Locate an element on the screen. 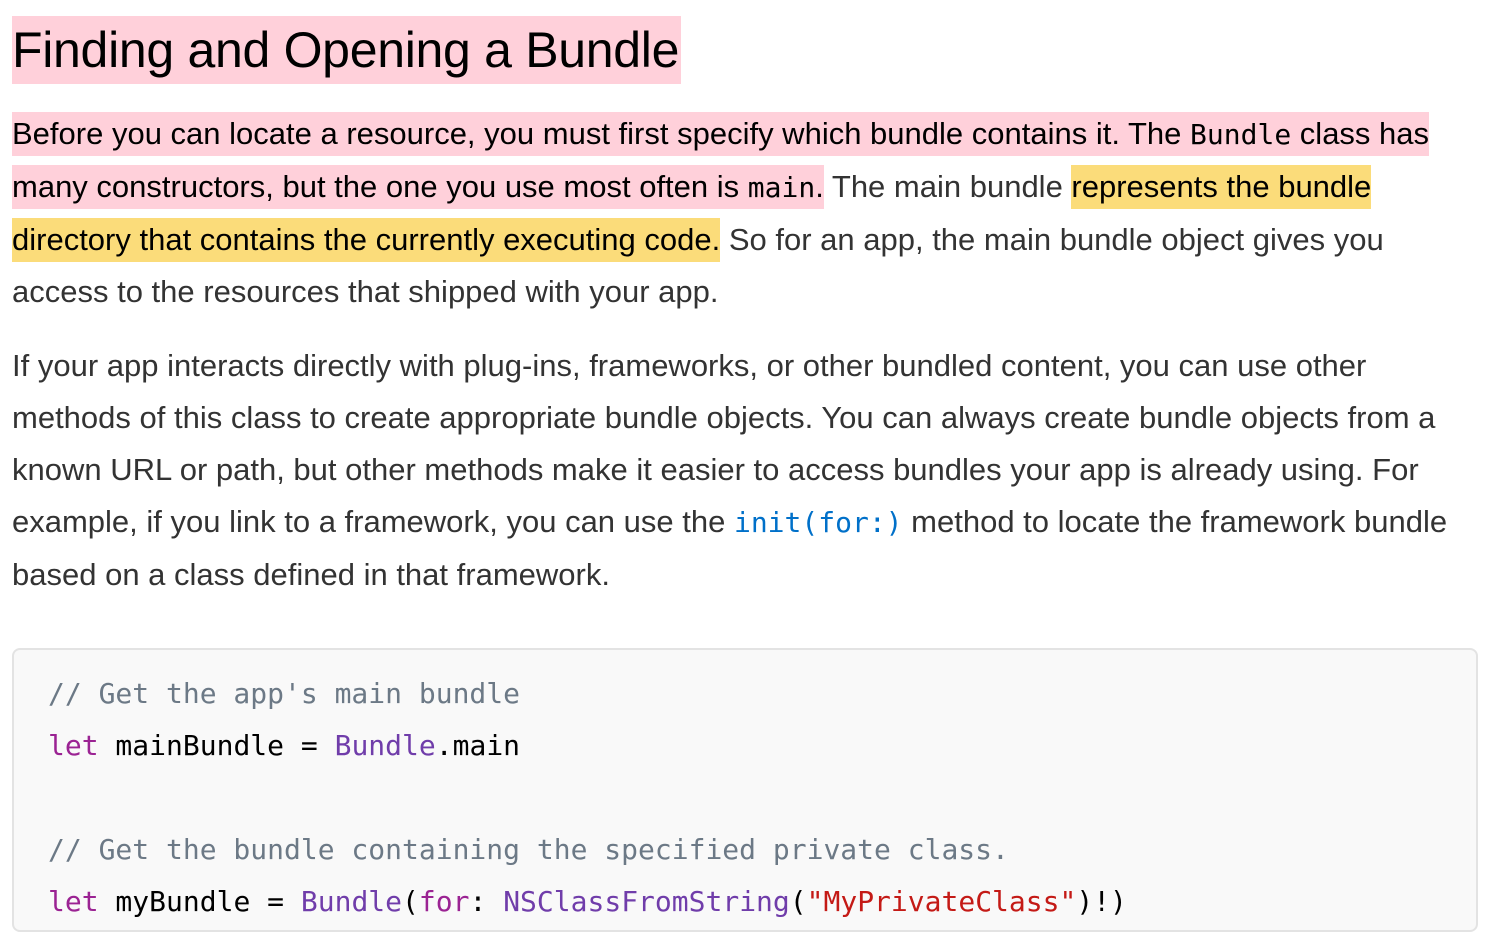 The width and height of the screenshot is (1496, 952). inline-code-bundle: Bundle is located at coordinates (1241, 134).